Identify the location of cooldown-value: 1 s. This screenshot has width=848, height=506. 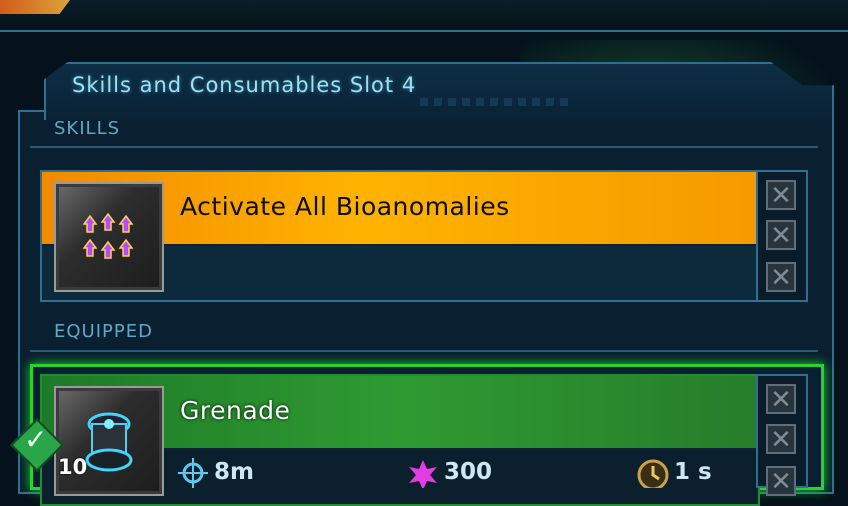
(693, 472).